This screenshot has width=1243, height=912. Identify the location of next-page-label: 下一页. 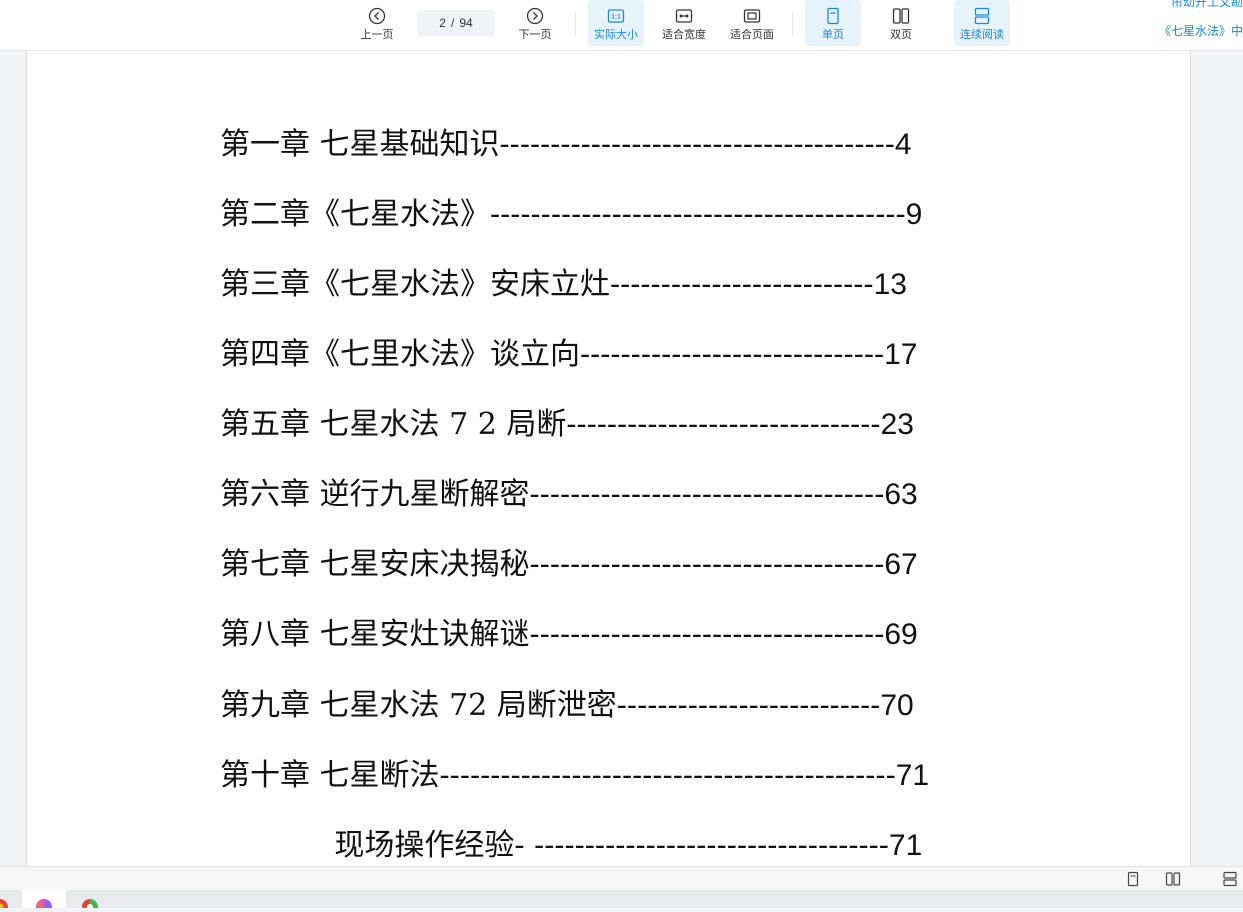
(535, 34).